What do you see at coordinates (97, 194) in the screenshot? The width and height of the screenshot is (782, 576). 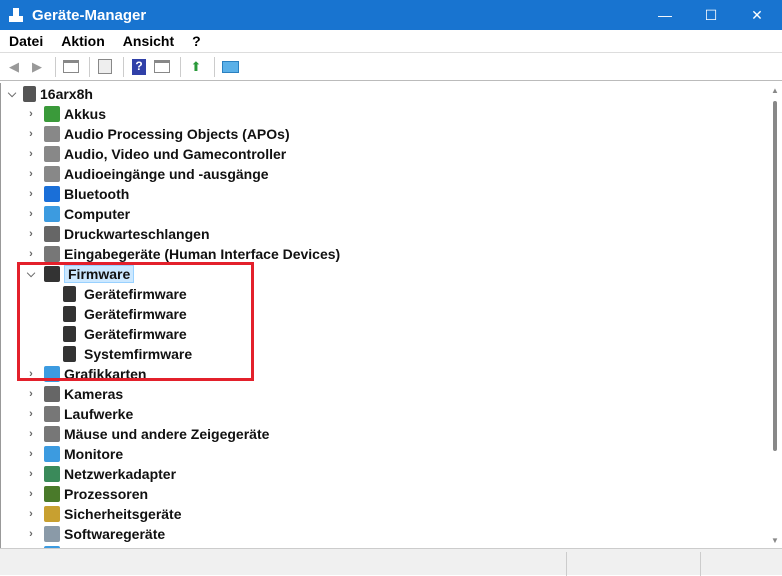 I see `category-label: Bluetooth` at bounding box center [97, 194].